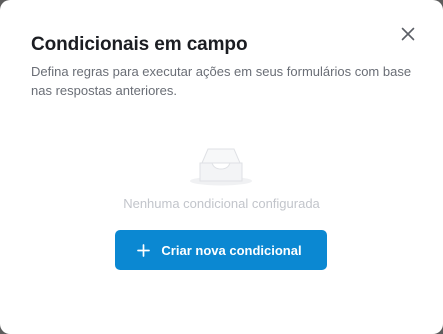 The height and width of the screenshot is (334, 443). I want to click on create-conditional-label: Criar nova condicional, so click(231, 250).